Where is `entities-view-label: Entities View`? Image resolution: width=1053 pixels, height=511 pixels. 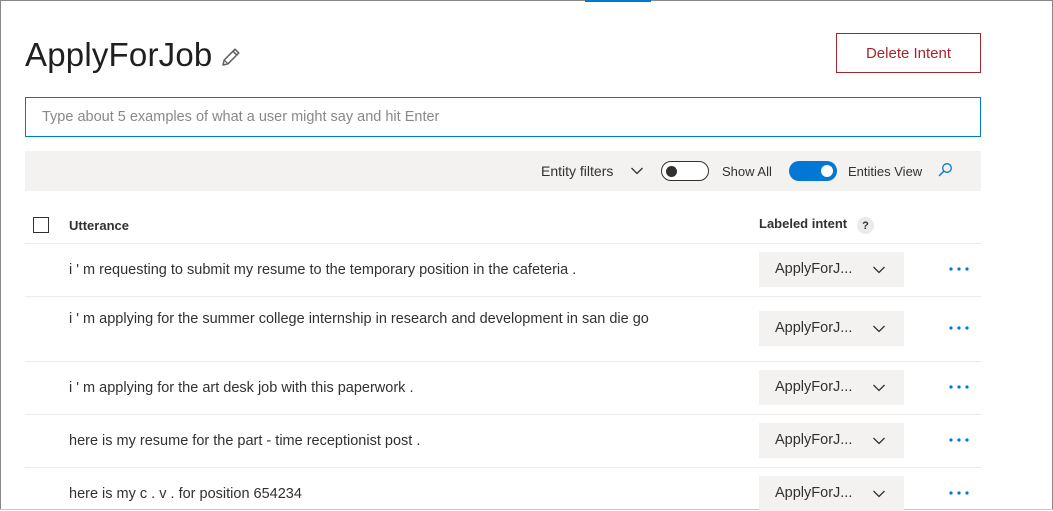
entities-view-label: Entities View is located at coordinates (885, 171).